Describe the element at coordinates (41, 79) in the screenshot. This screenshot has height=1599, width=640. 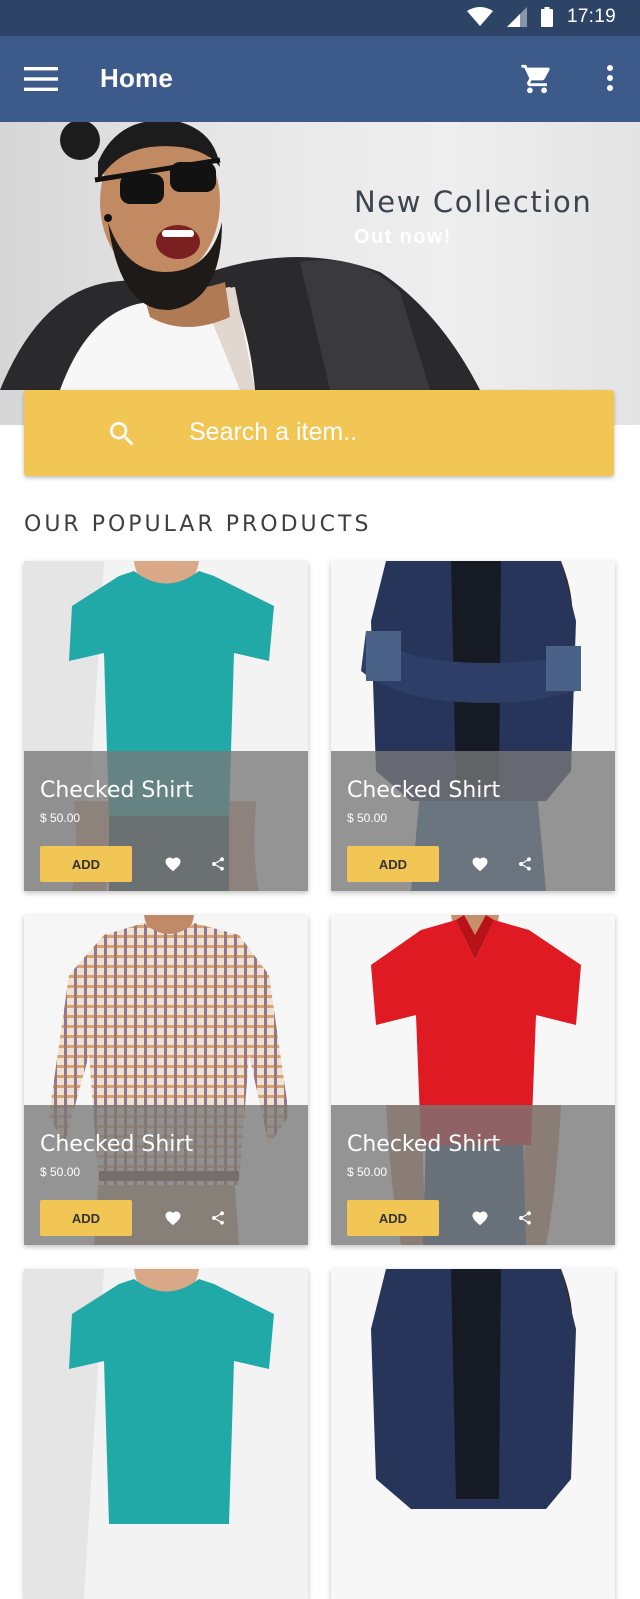
I see `menu-icon` at that location.